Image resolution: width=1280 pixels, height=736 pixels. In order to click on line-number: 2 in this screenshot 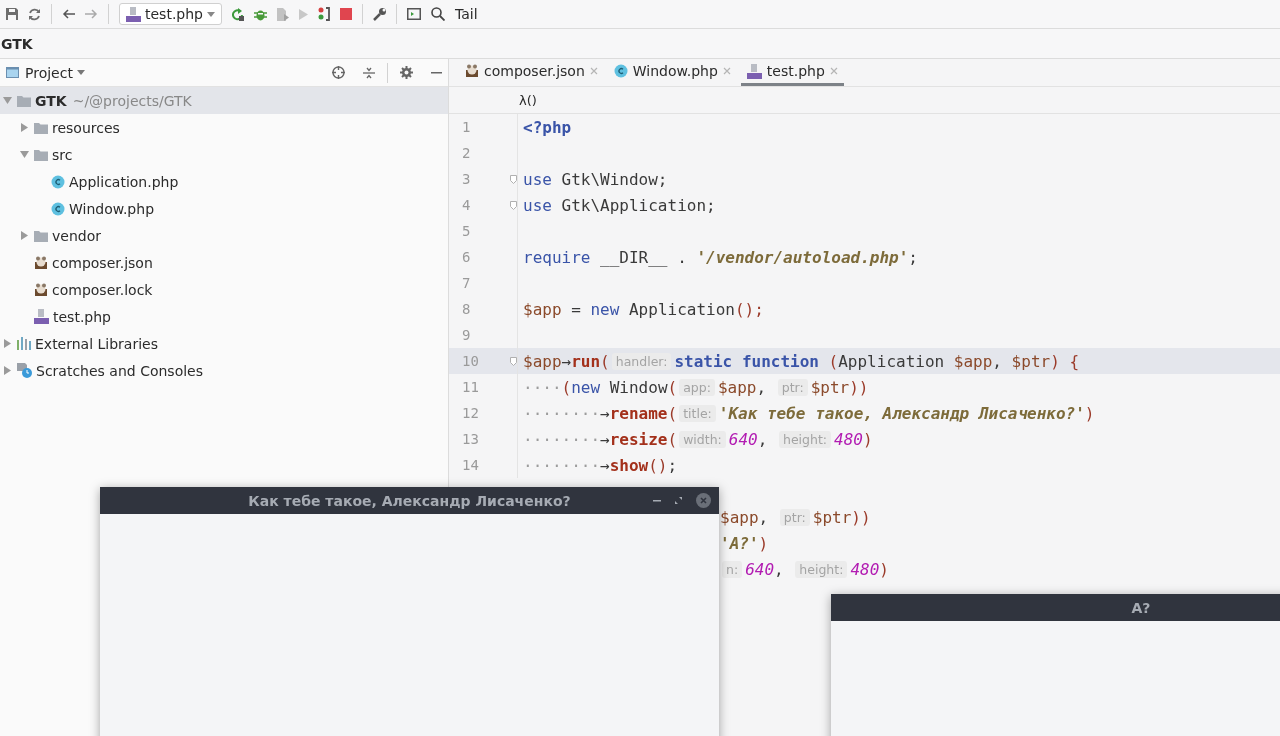, I will do `click(466, 153)`.